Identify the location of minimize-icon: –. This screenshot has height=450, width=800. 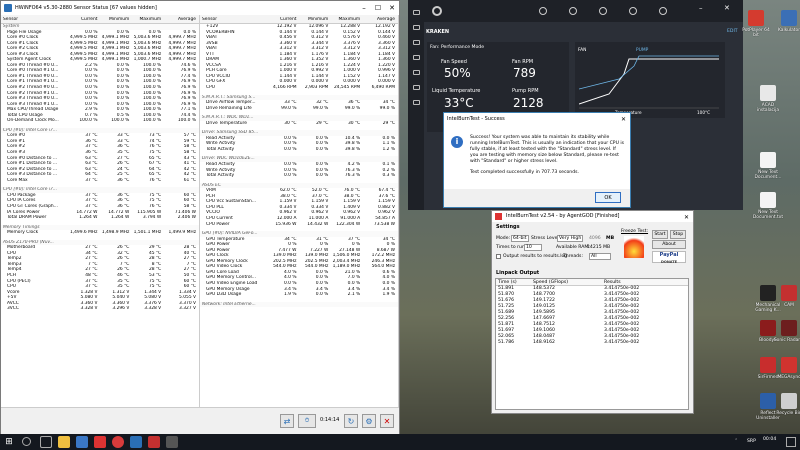
(364, 8).